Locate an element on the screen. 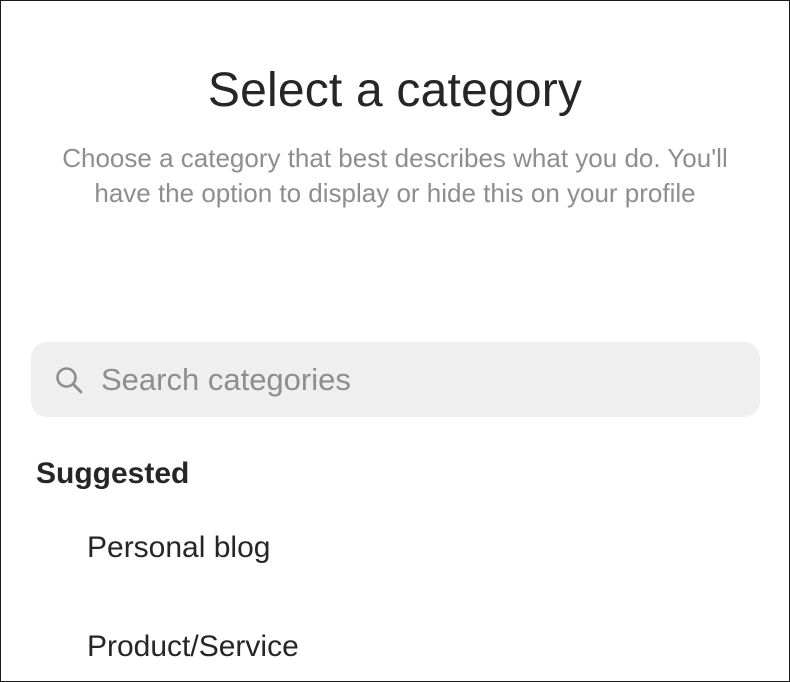 This screenshot has height=682, width=790. suggested-heading: Suggested is located at coordinates (113, 473).